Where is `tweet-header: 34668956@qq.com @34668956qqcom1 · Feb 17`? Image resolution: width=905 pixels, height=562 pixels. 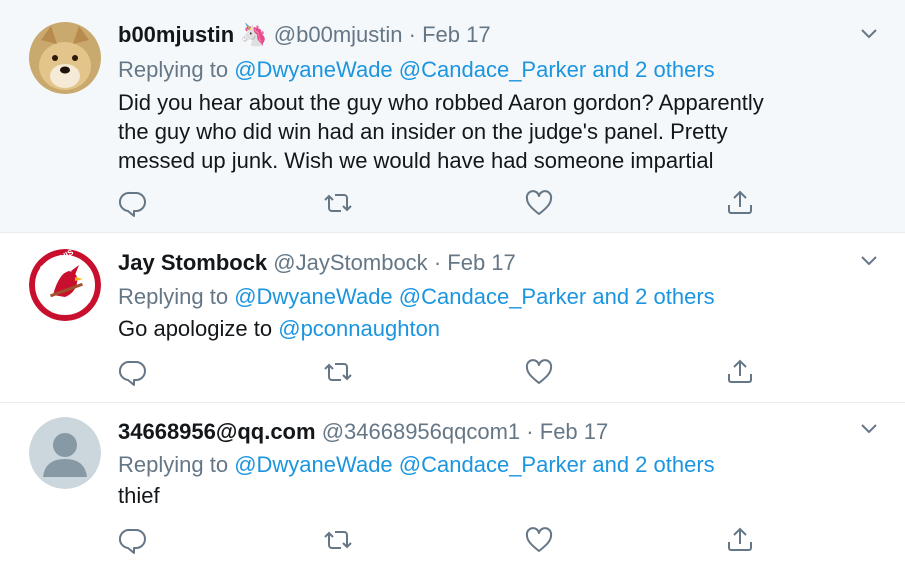
tweet-header: 34668956@qq.com @34668956qqcom1 · Feb 17 is located at coordinates (363, 432).